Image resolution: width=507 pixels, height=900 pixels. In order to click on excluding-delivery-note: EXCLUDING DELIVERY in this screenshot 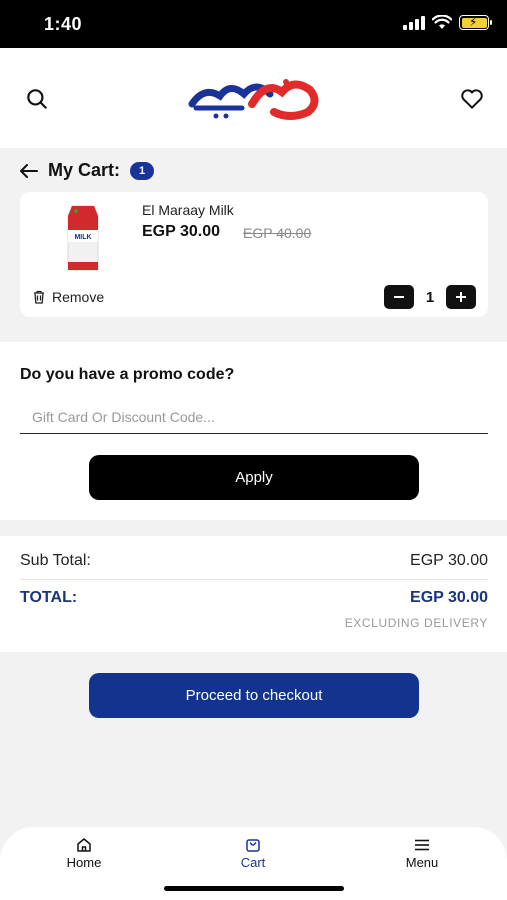, I will do `click(416, 623)`.